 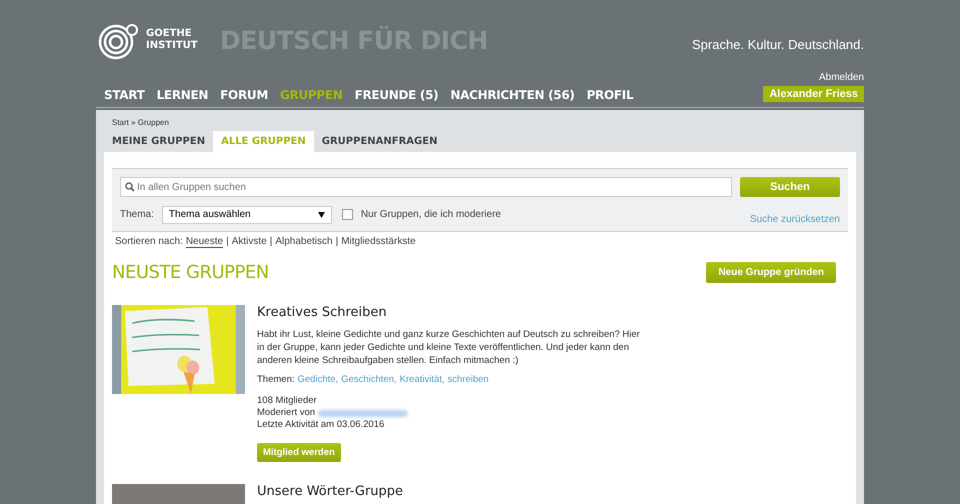 What do you see at coordinates (318, 379) in the screenshot?
I see `topic-link: Gedichte,` at bounding box center [318, 379].